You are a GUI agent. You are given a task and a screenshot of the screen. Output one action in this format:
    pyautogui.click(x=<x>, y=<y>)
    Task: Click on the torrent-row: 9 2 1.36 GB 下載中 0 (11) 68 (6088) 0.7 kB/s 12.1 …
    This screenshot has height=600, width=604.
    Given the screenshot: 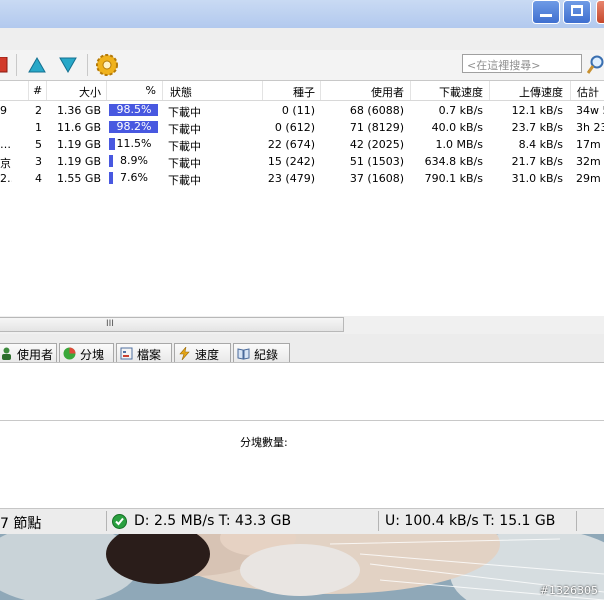 What is the action you would take?
    pyautogui.click(x=302, y=111)
    